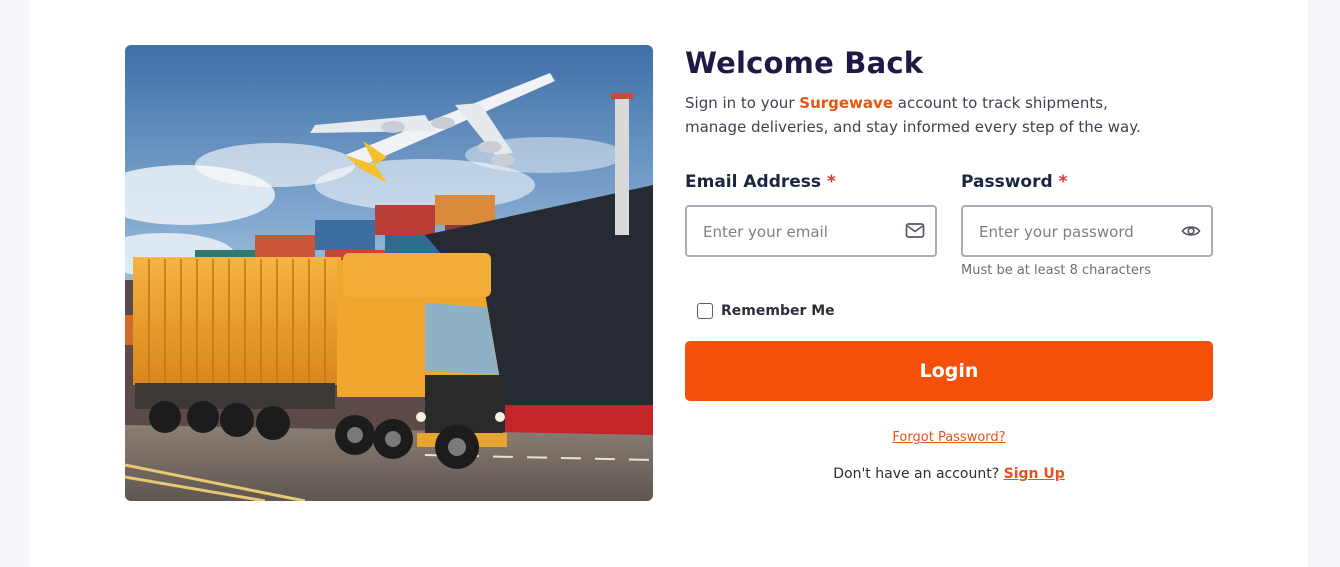 Image resolution: width=1340 pixels, height=567 pixels. What do you see at coordinates (915, 231) in the screenshot?
I see `mail-icon` at bounding box center [915, 231].